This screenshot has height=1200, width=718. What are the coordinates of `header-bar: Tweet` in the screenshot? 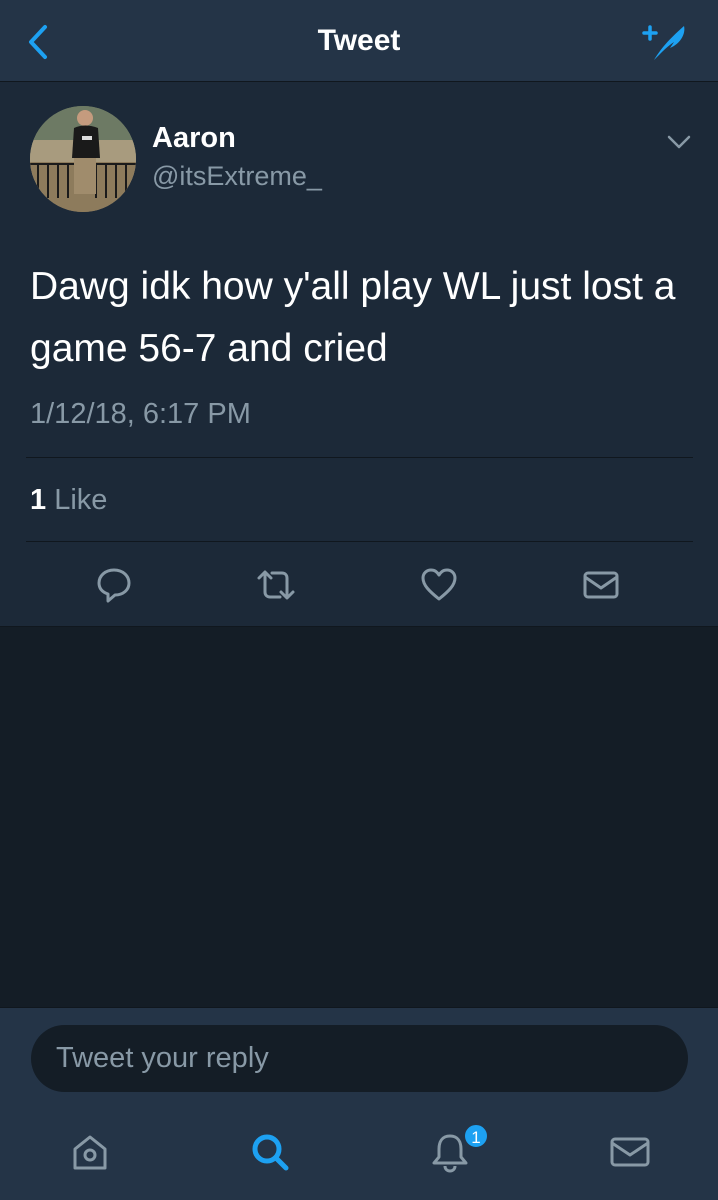 It's located at (359, 41).